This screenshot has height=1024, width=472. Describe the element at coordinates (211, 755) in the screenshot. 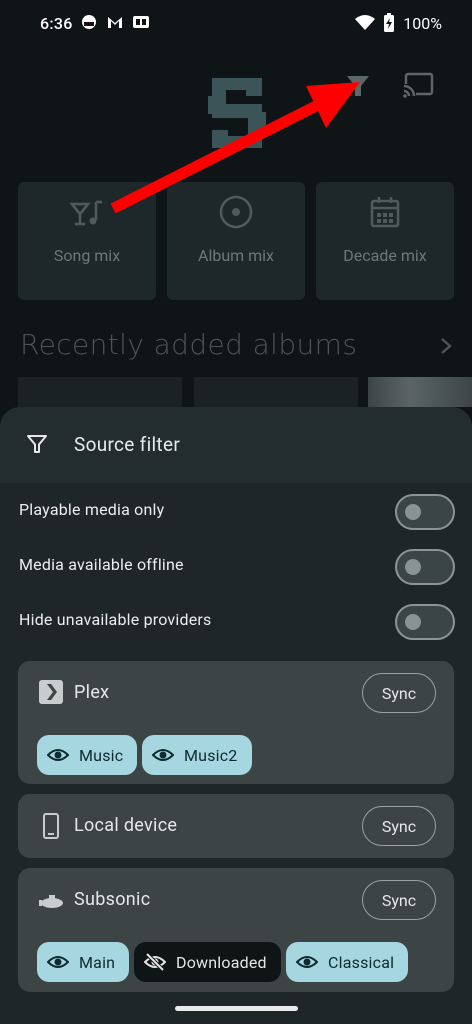

I see `chip-label: Music2` at that location.